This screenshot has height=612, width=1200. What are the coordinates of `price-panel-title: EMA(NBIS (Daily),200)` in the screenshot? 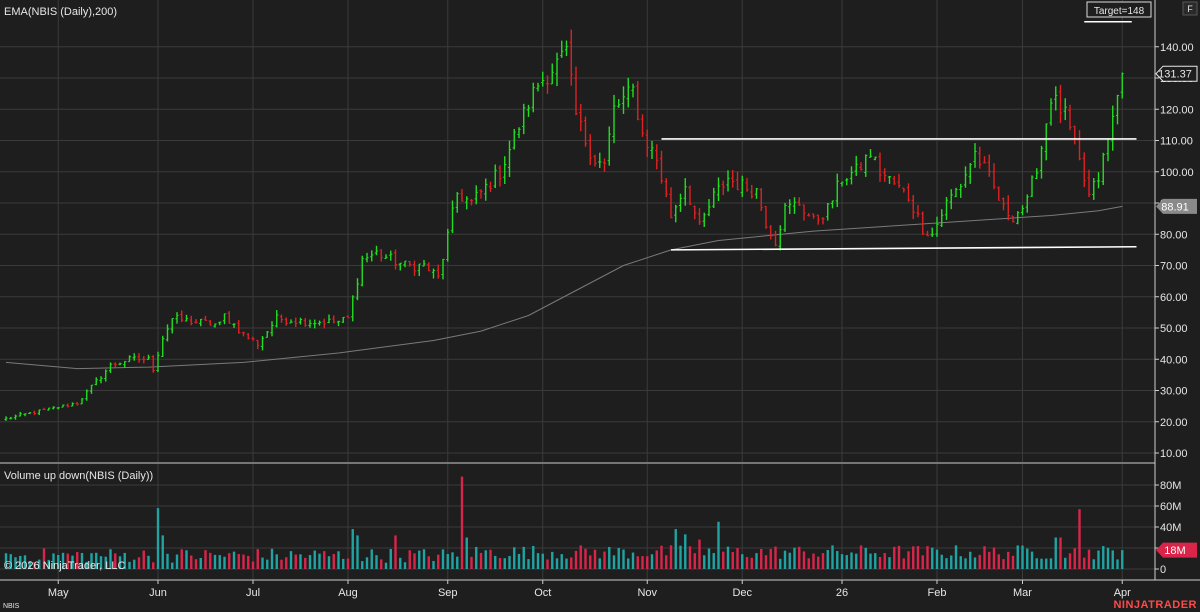 It's located at (60, 12).